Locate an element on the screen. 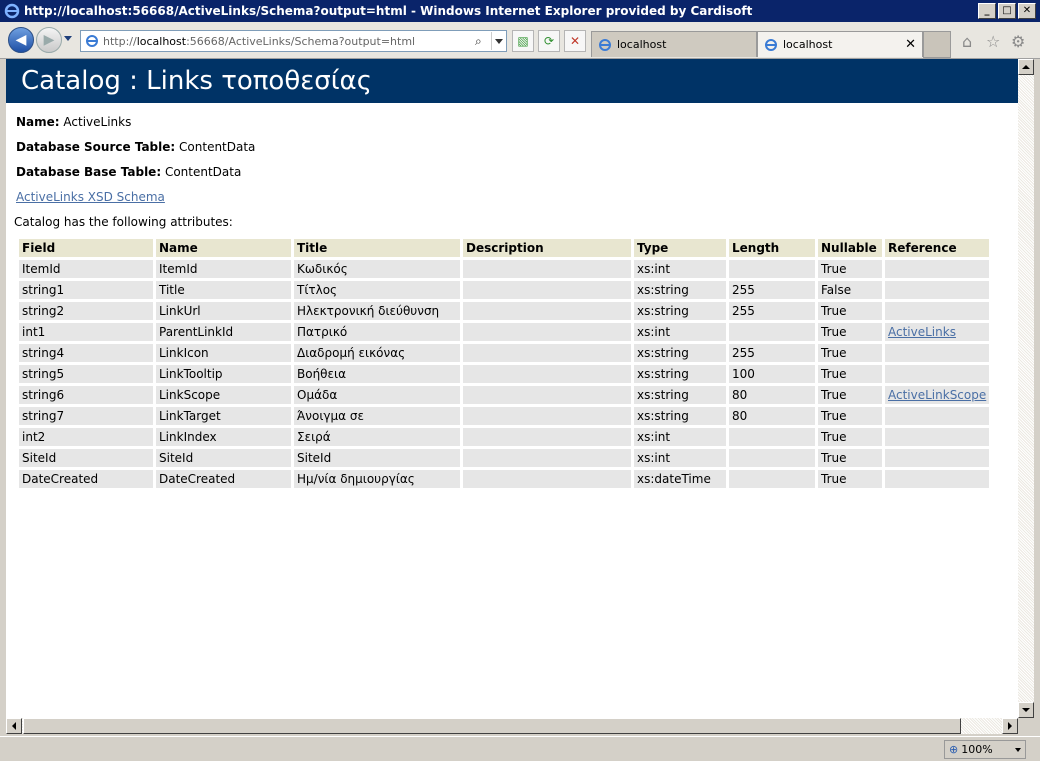  compatibility-icon: ▧ is located at coordinates (523, 41).